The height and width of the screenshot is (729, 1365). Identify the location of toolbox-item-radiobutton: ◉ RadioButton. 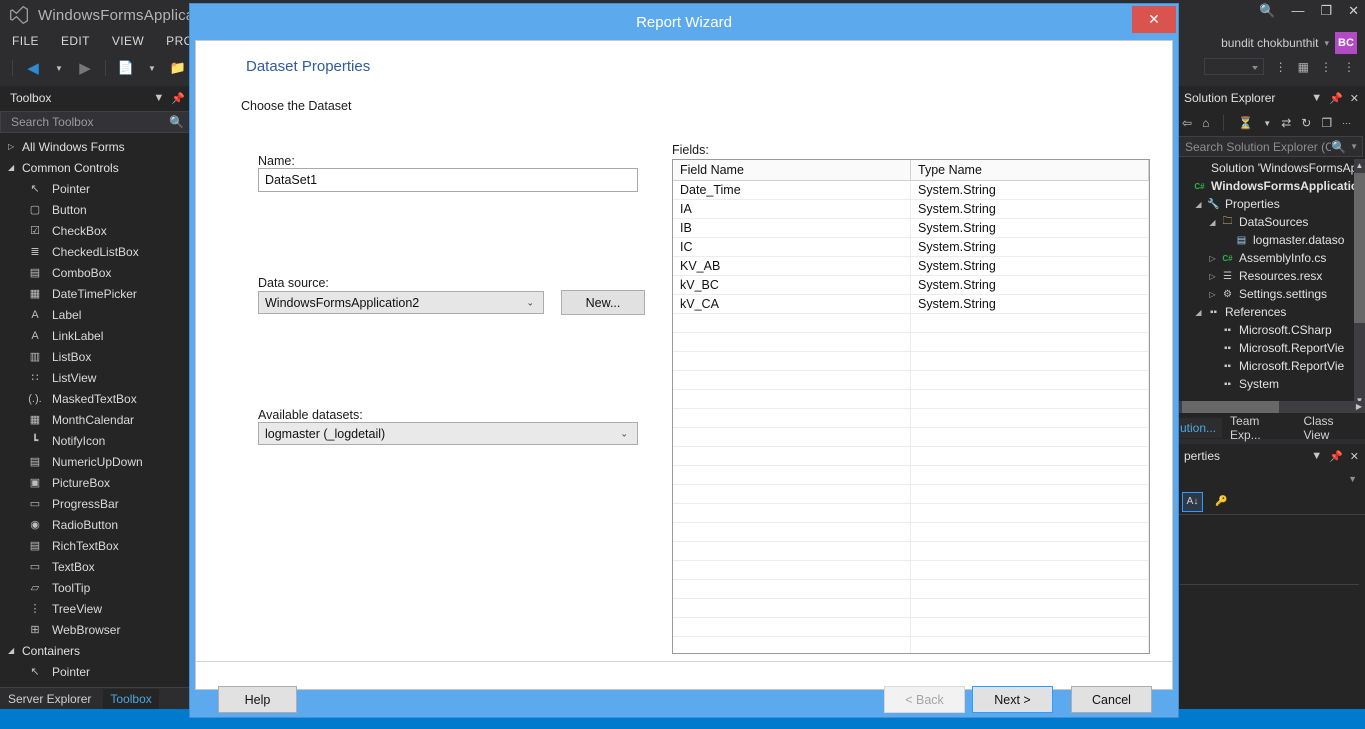
(95, 524).